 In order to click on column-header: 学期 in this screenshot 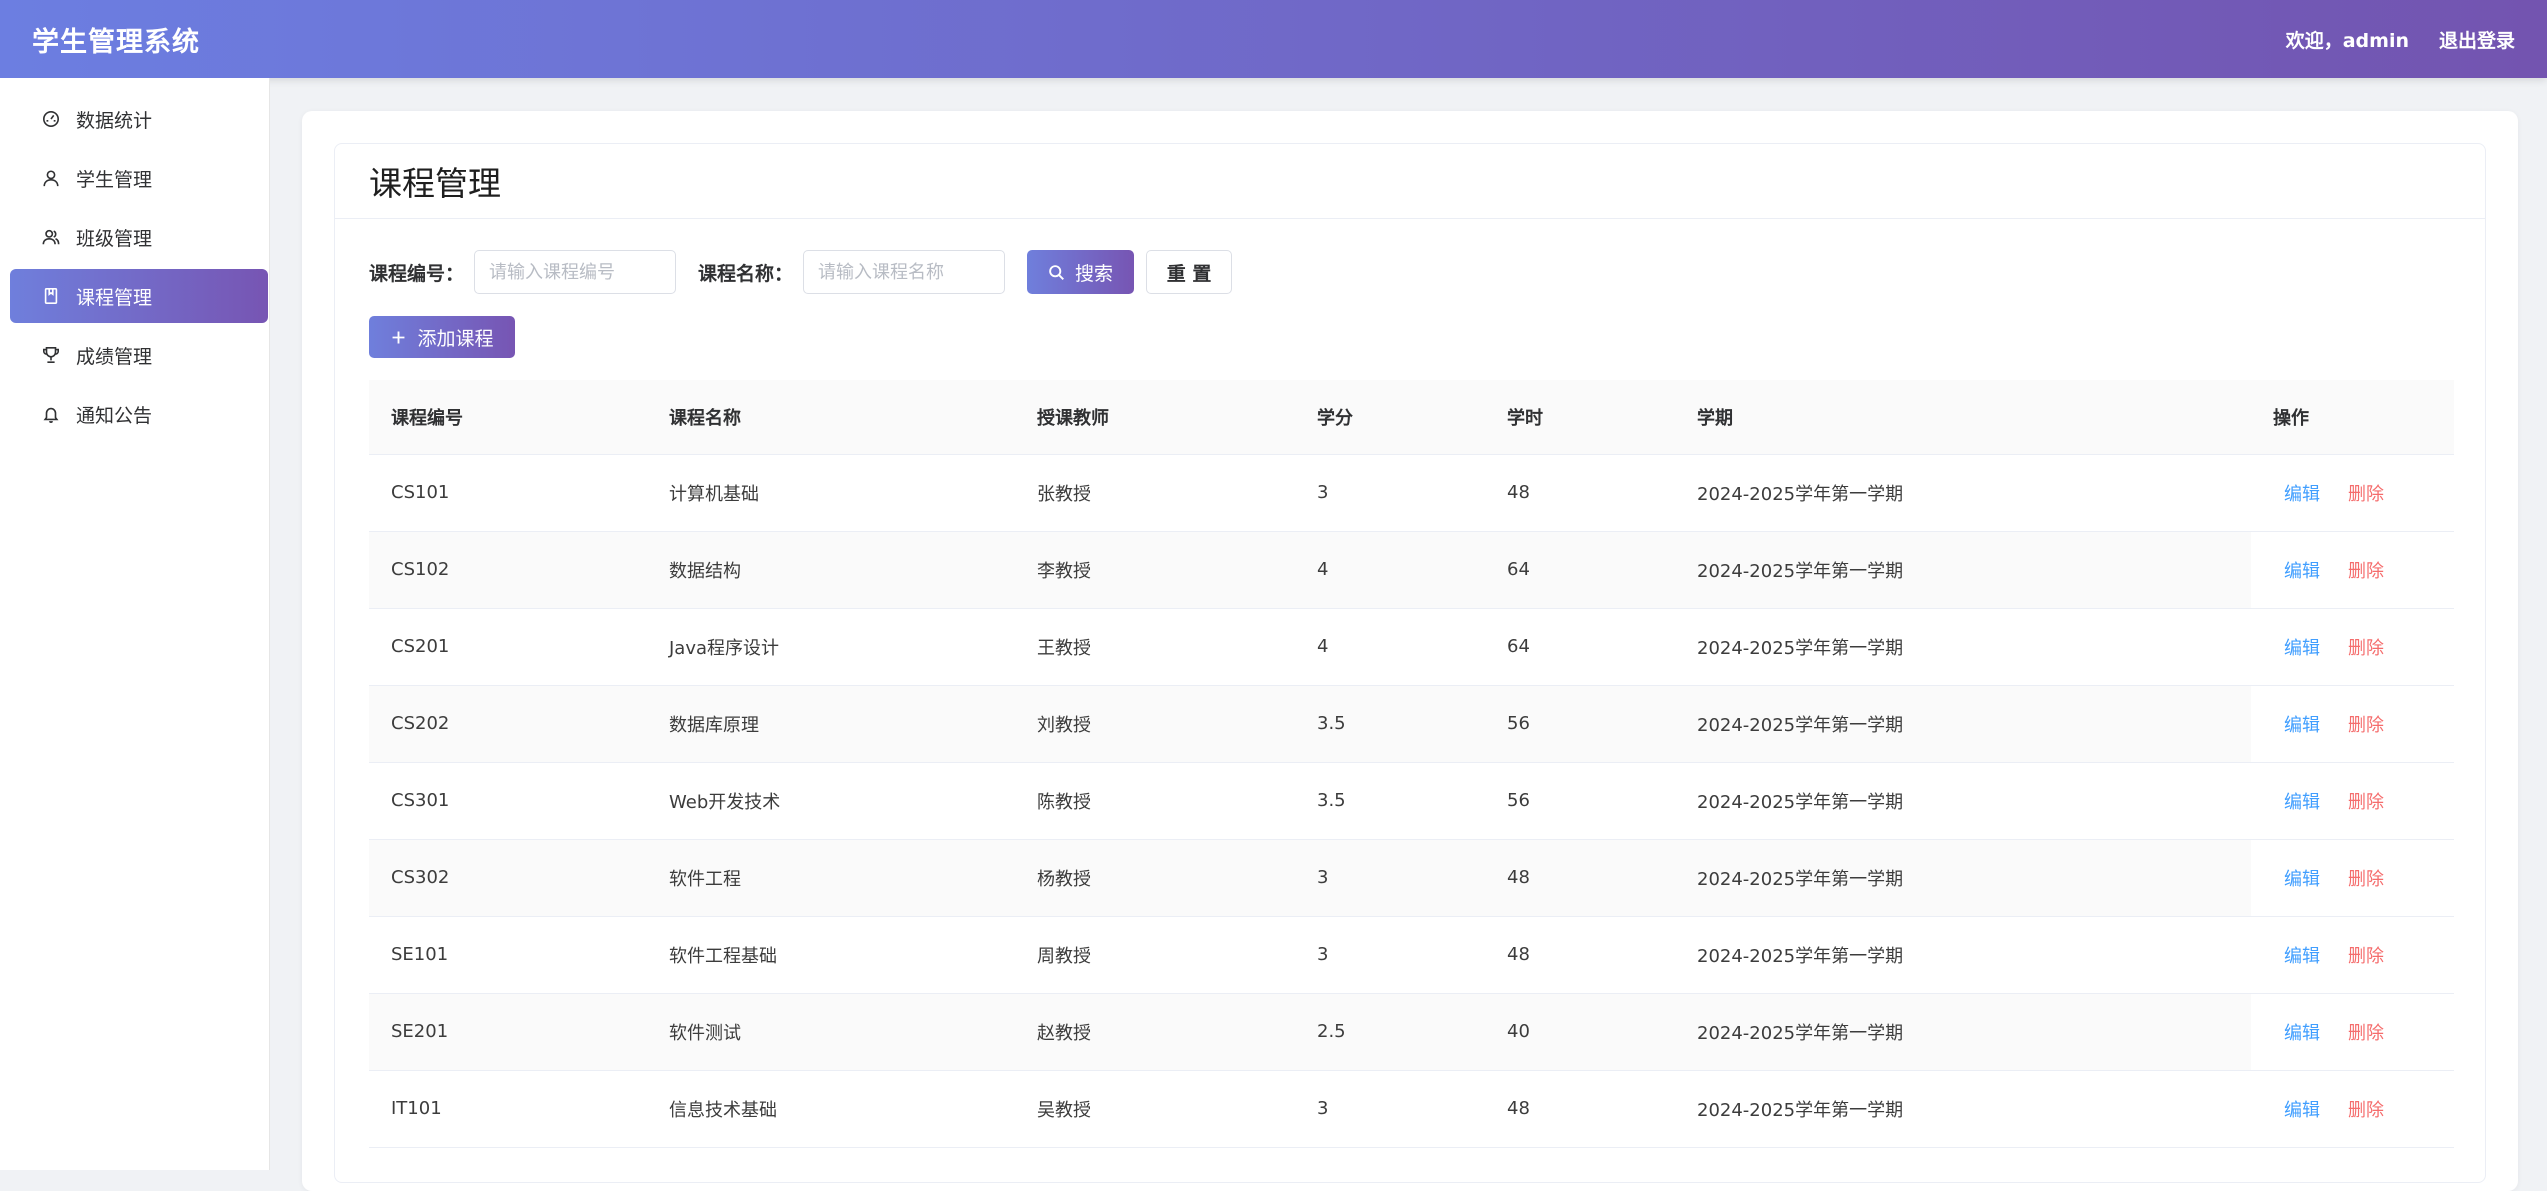, I will do `click(1963, 417)`.